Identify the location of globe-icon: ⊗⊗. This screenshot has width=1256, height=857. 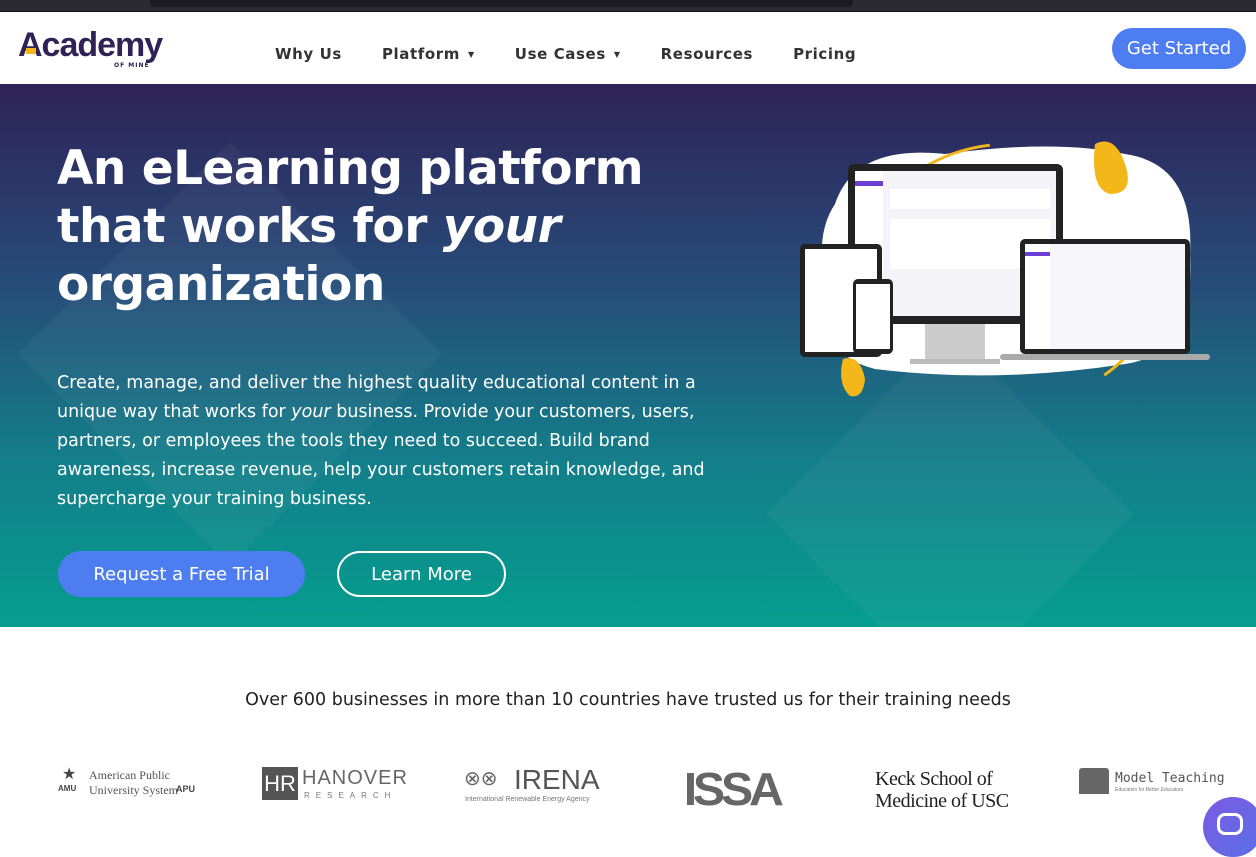
(481, 779).